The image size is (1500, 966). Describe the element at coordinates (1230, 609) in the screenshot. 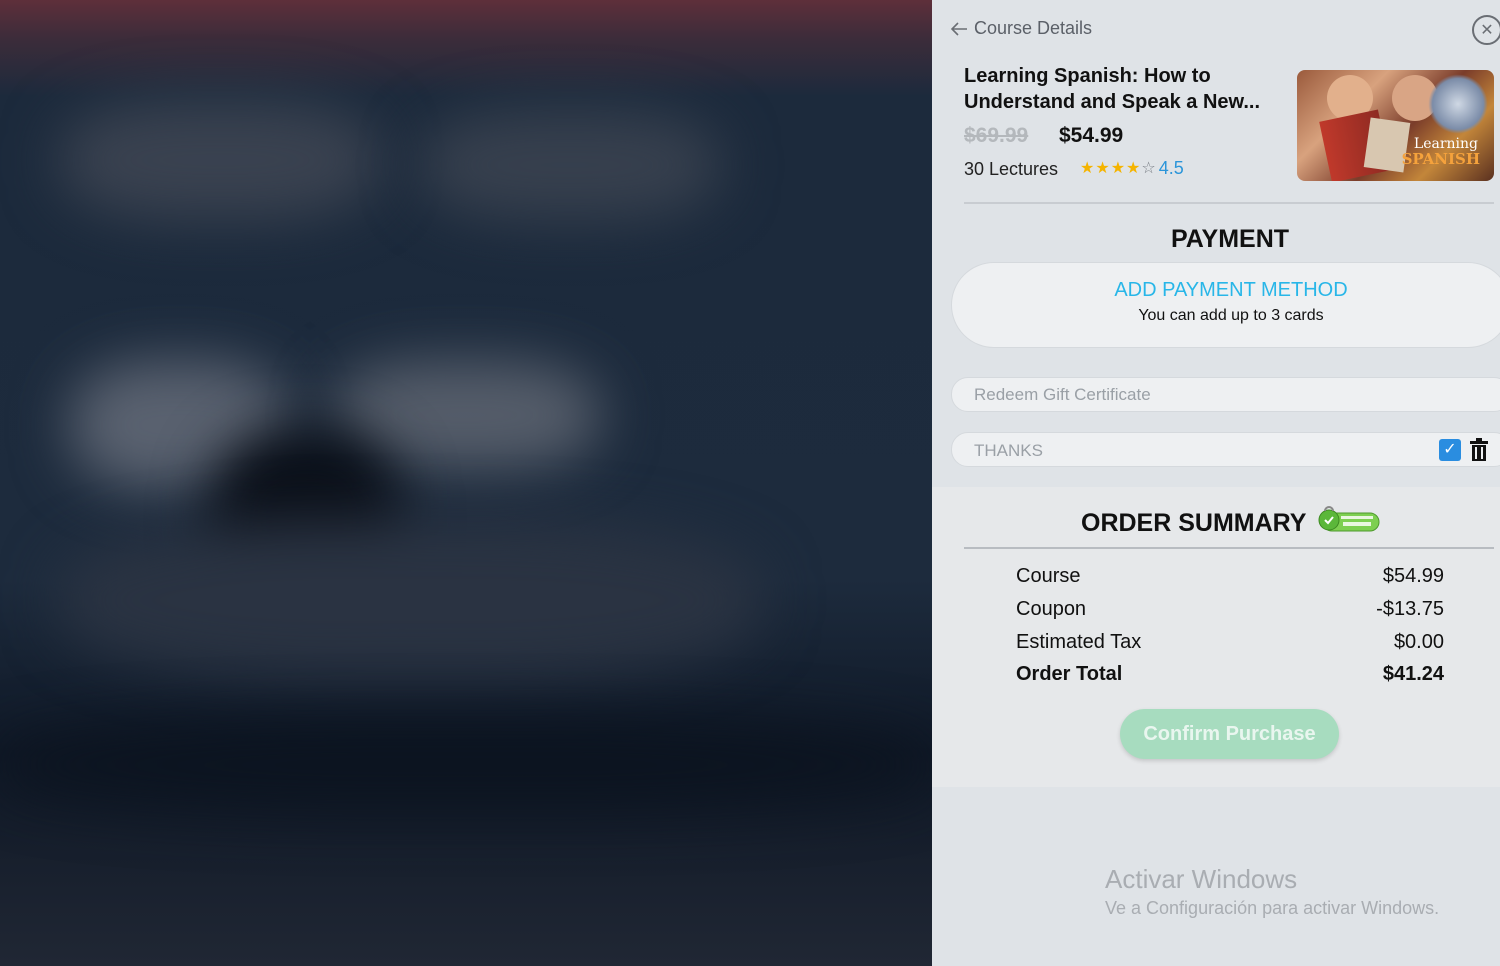

I see `summary-row-coupon: Coupon -$13.75` at that location.